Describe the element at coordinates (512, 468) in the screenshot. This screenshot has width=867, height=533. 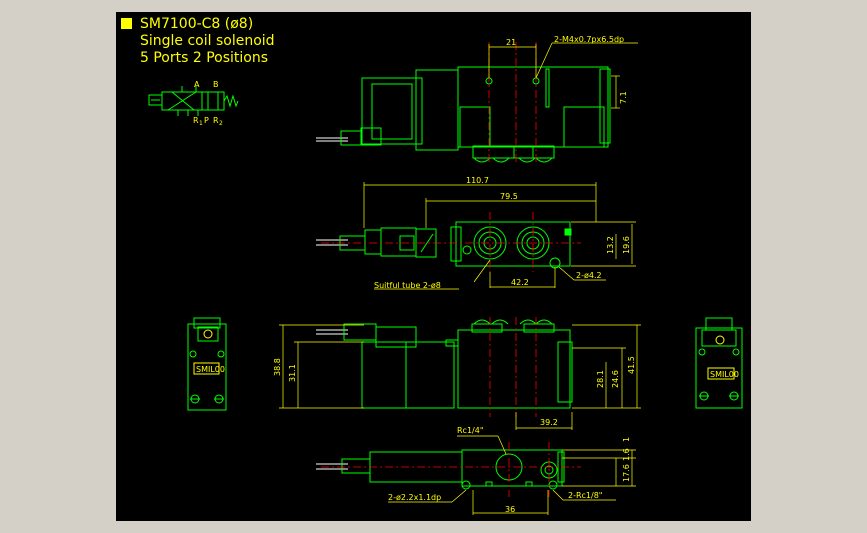
I see `bottom-valve-body` at that location.